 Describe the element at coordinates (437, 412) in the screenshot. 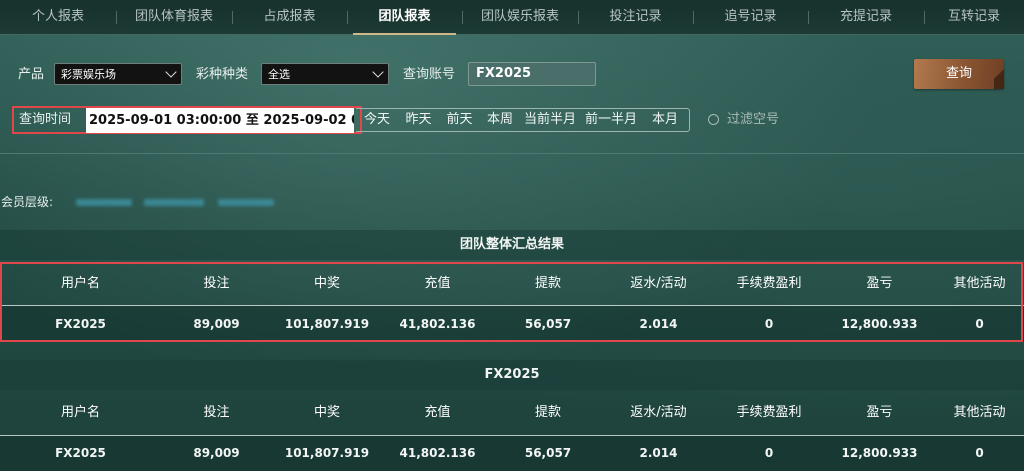

I see `column-header: 充值` at that location.